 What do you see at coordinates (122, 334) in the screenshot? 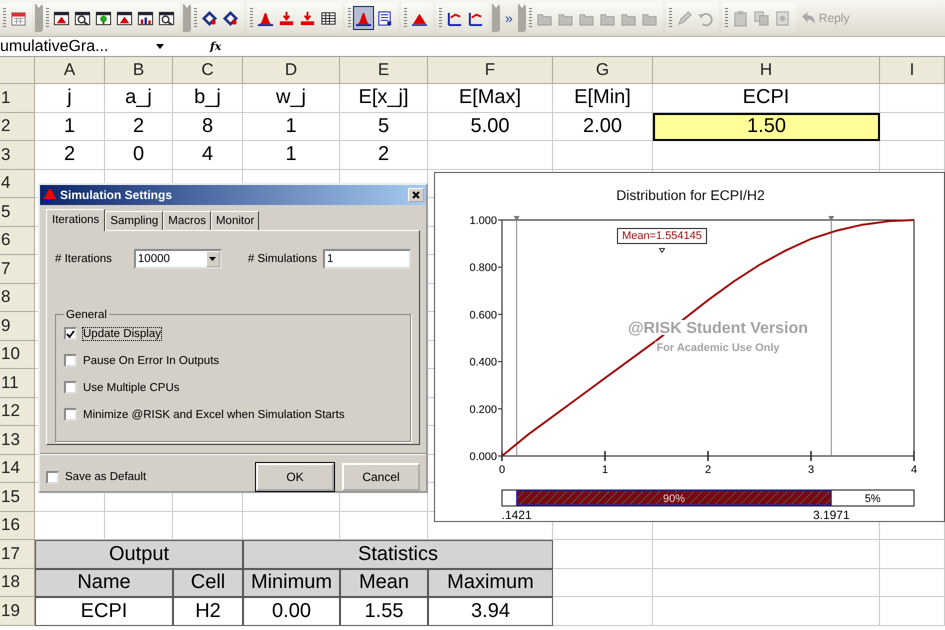
I see `checkbox-label: Update Display` at bounding box center [122, 334].